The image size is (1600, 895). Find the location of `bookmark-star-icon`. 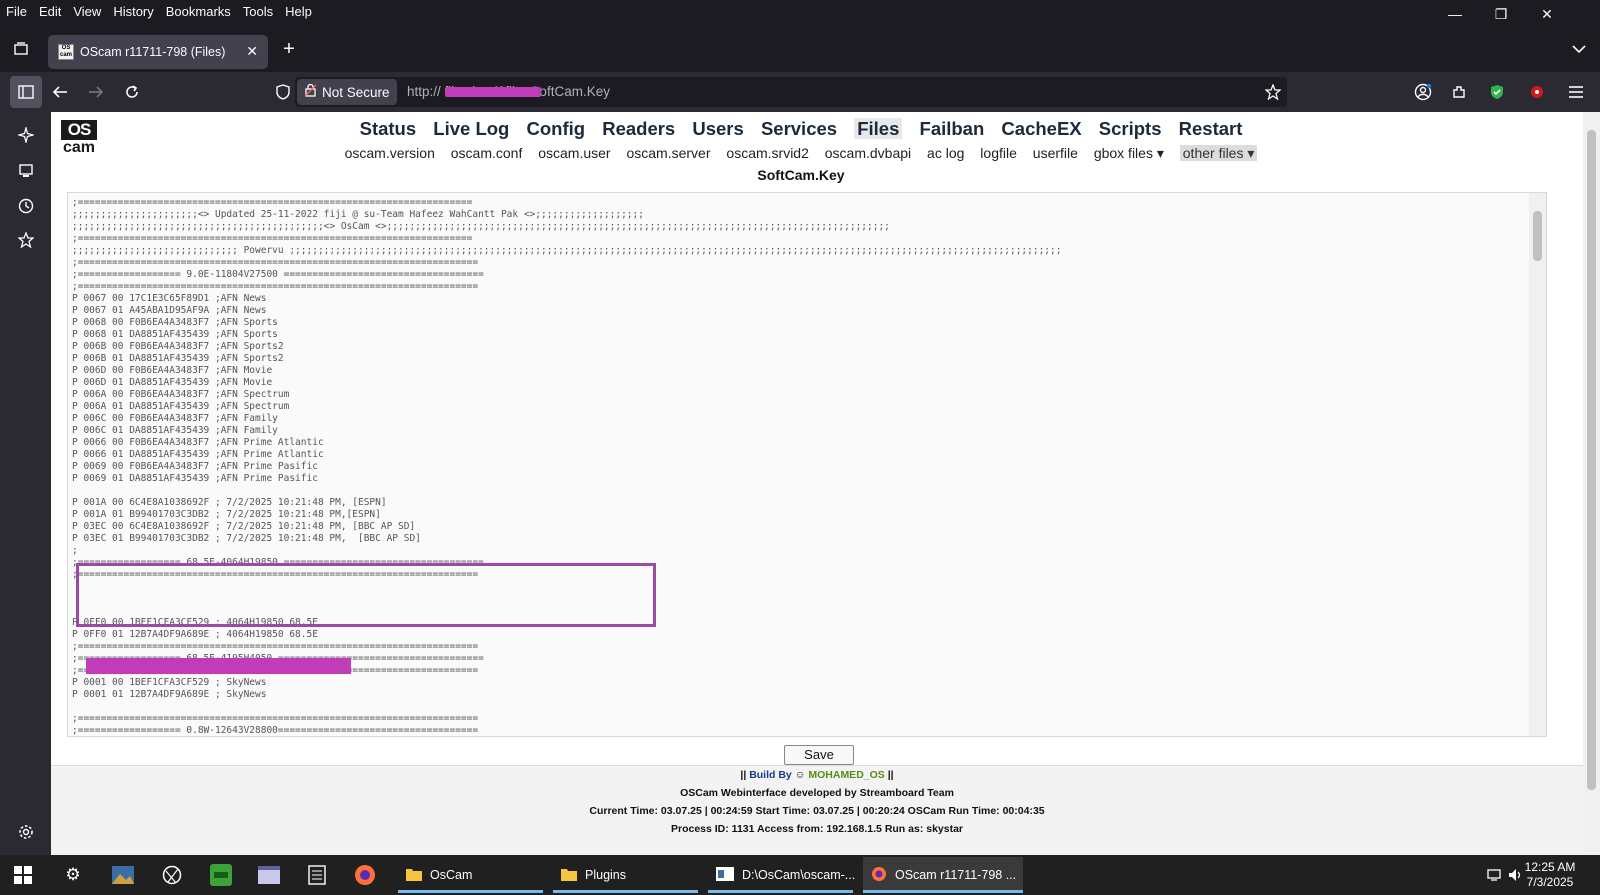

bookmark-star-icon is located at coordinates (1273, 92).